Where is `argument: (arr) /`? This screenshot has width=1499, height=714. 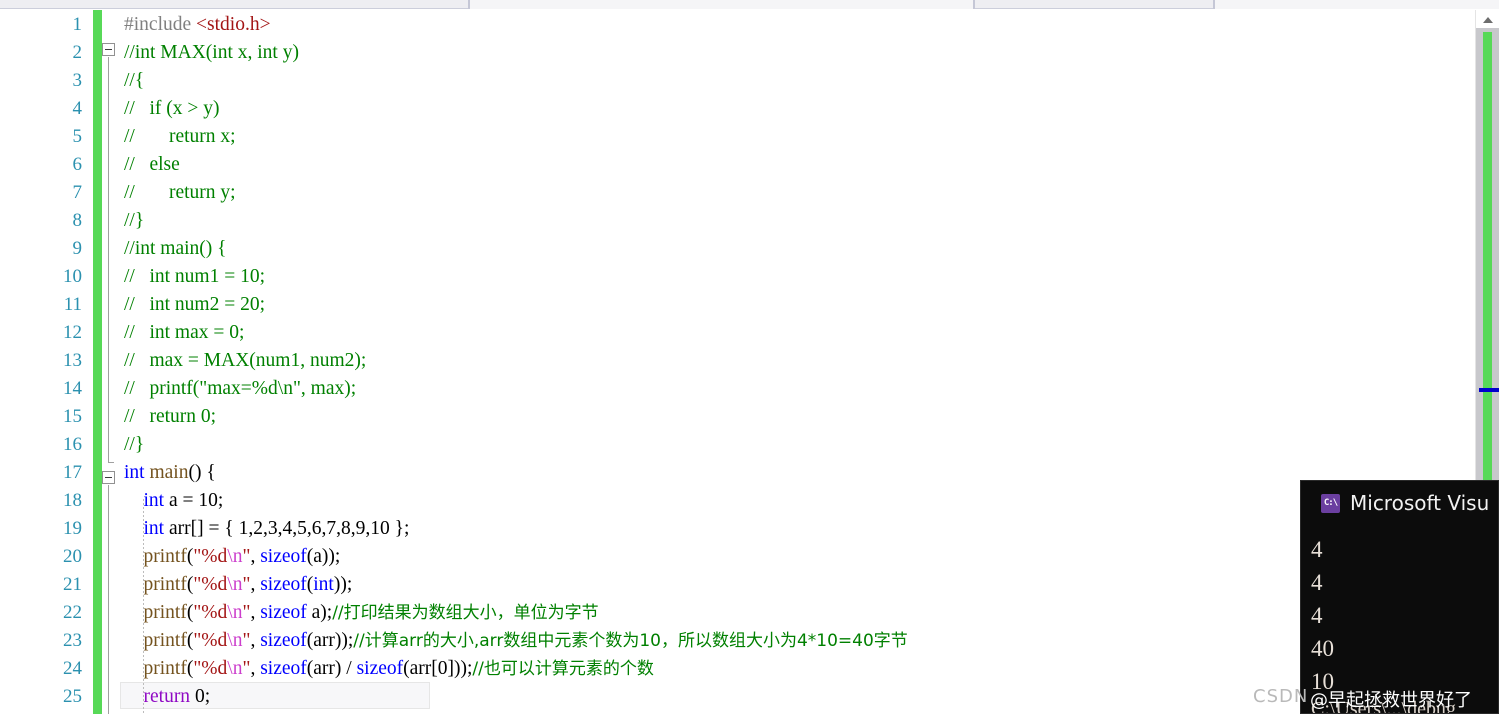
argument: (arr) / is located at coordinates (331, 668).